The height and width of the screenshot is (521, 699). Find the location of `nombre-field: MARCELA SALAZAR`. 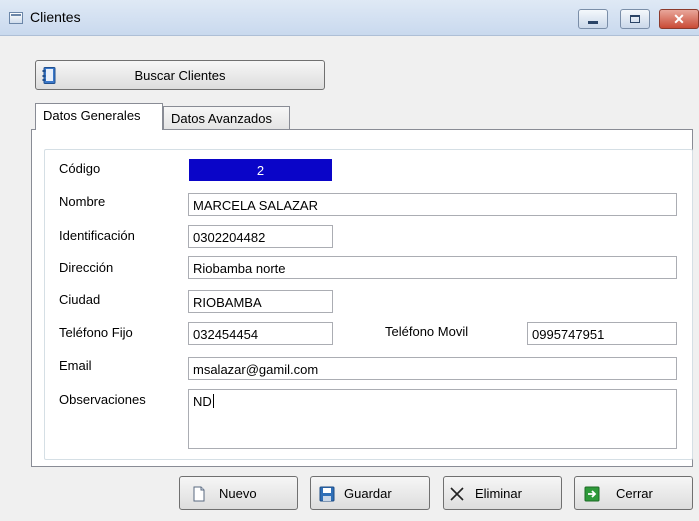

nombre-field: MARCELA SALAZAR is located at coordinates (432, 204).